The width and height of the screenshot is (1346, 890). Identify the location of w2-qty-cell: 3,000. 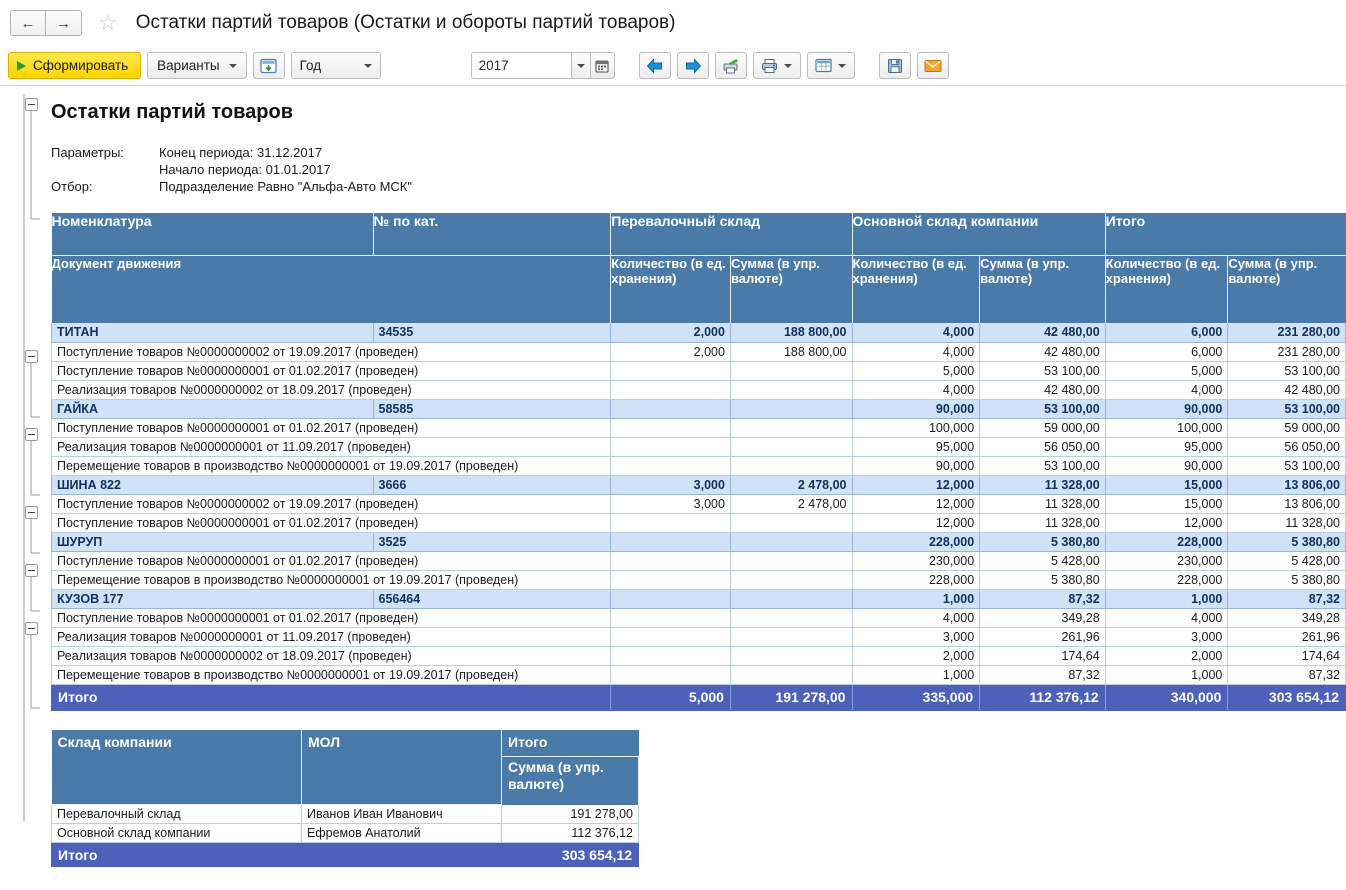
(916, 637).